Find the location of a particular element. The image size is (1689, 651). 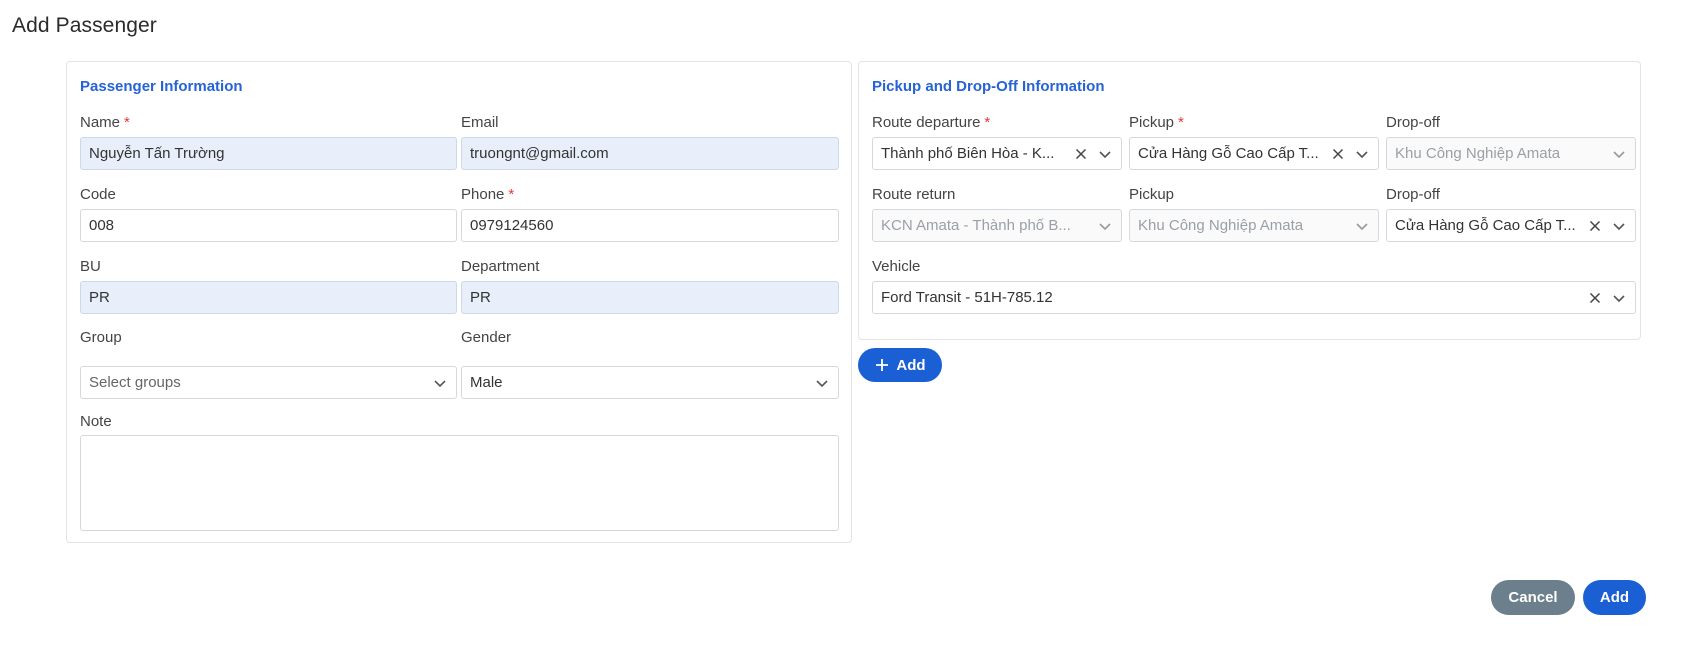

name-label-text: Name is located at coordinates (100, 122).